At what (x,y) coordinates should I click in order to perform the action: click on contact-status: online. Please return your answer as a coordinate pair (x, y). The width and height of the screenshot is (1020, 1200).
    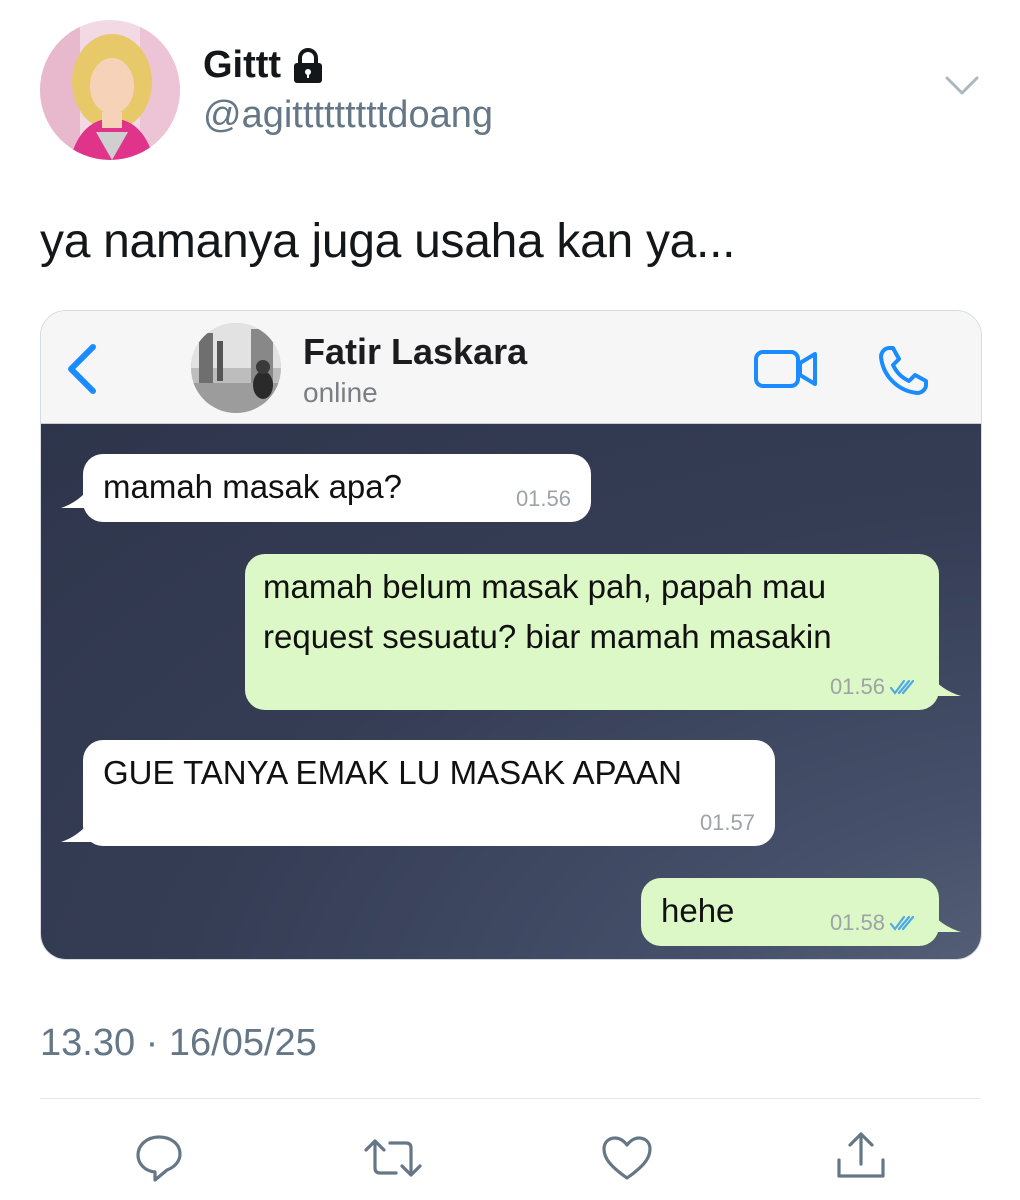
    Looking at the image, I should click on (340, 392).